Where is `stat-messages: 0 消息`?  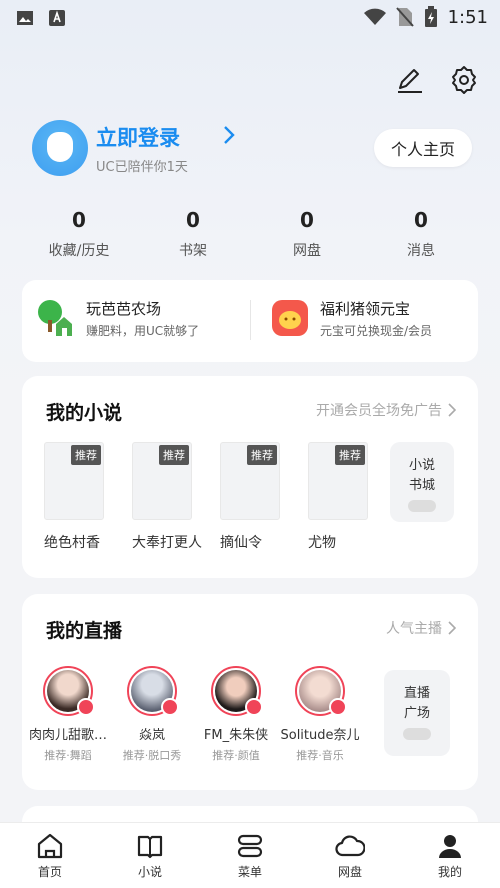 stat-messages: 0 消息 is located at coordinates (421, 234).